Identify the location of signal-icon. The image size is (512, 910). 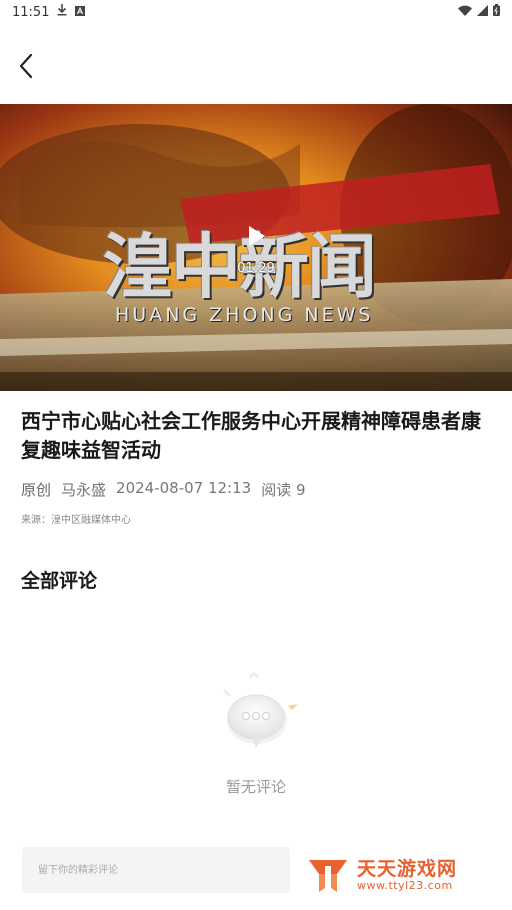
(482, 12).